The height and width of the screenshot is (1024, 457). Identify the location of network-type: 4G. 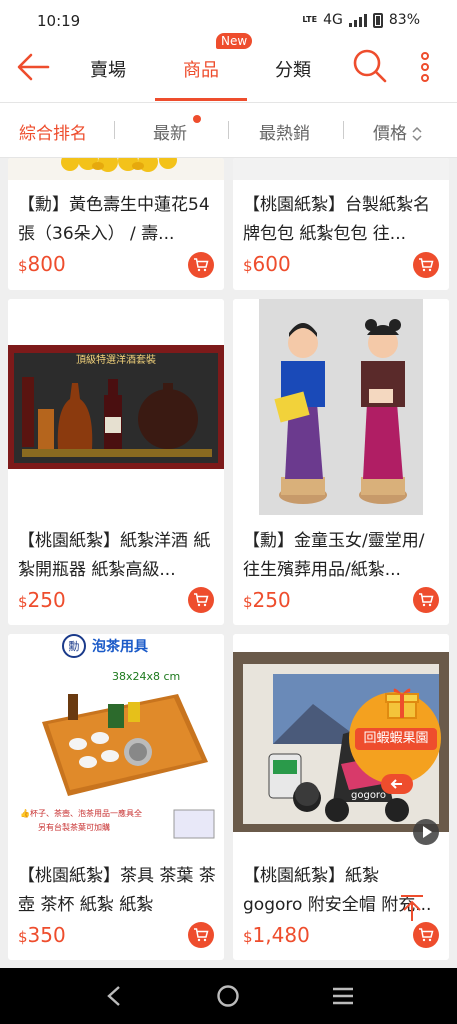
(333, 20).